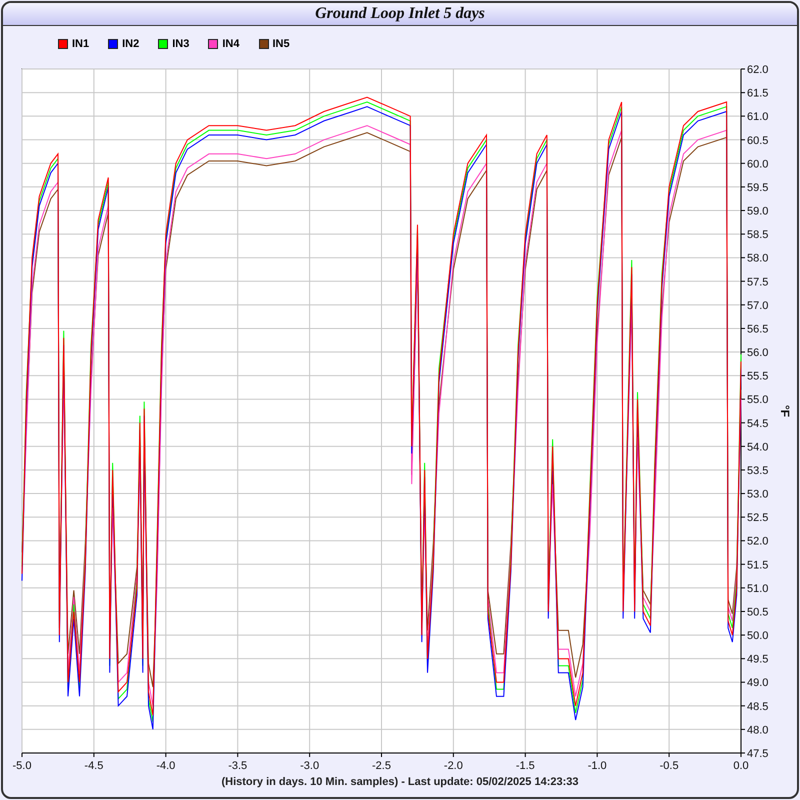  Describe the element at coordinates (281, 44) in the screenshot. I see `legend-label: IN5` at that location.